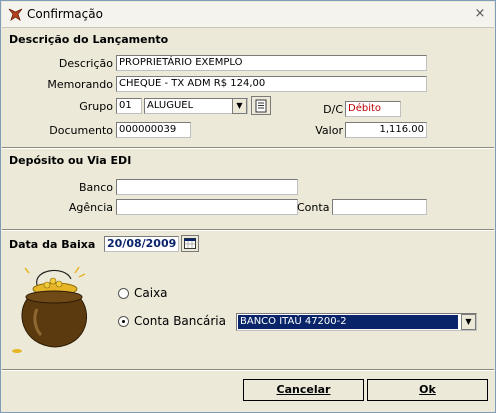 The width and height of the screenshot is (496, 413). What do you see at coordinates (373, 109) in the screenshot?
I see `dc-field: Débito` at bounding box center [373, 109].